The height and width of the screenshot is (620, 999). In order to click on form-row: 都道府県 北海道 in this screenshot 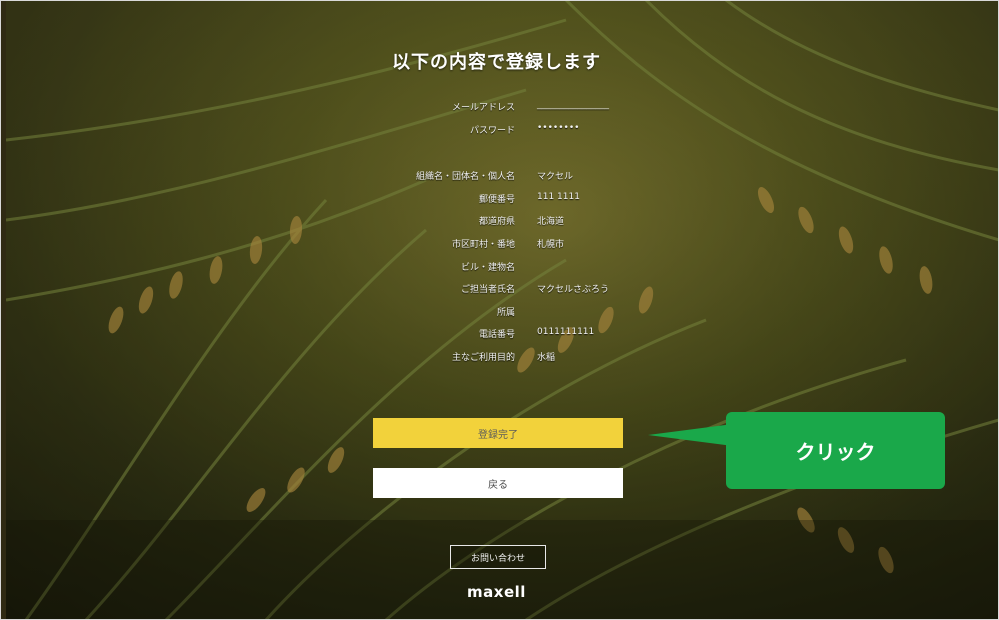, I will do `click(496, 221)`.